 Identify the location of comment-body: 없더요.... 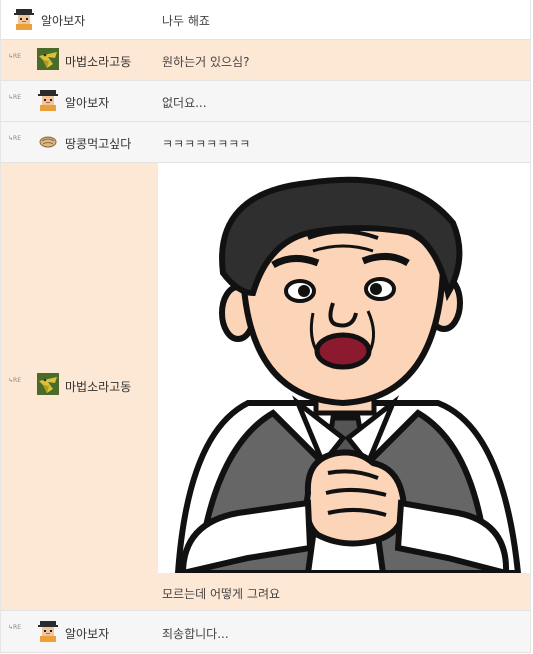
(344, 101).